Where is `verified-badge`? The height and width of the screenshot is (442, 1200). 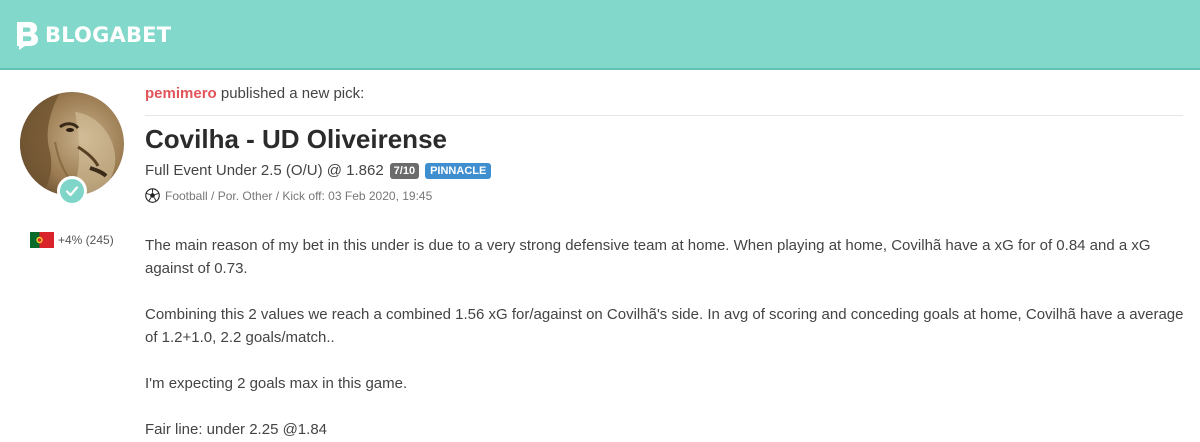 verified-badge is located at coordinates (72, 191).